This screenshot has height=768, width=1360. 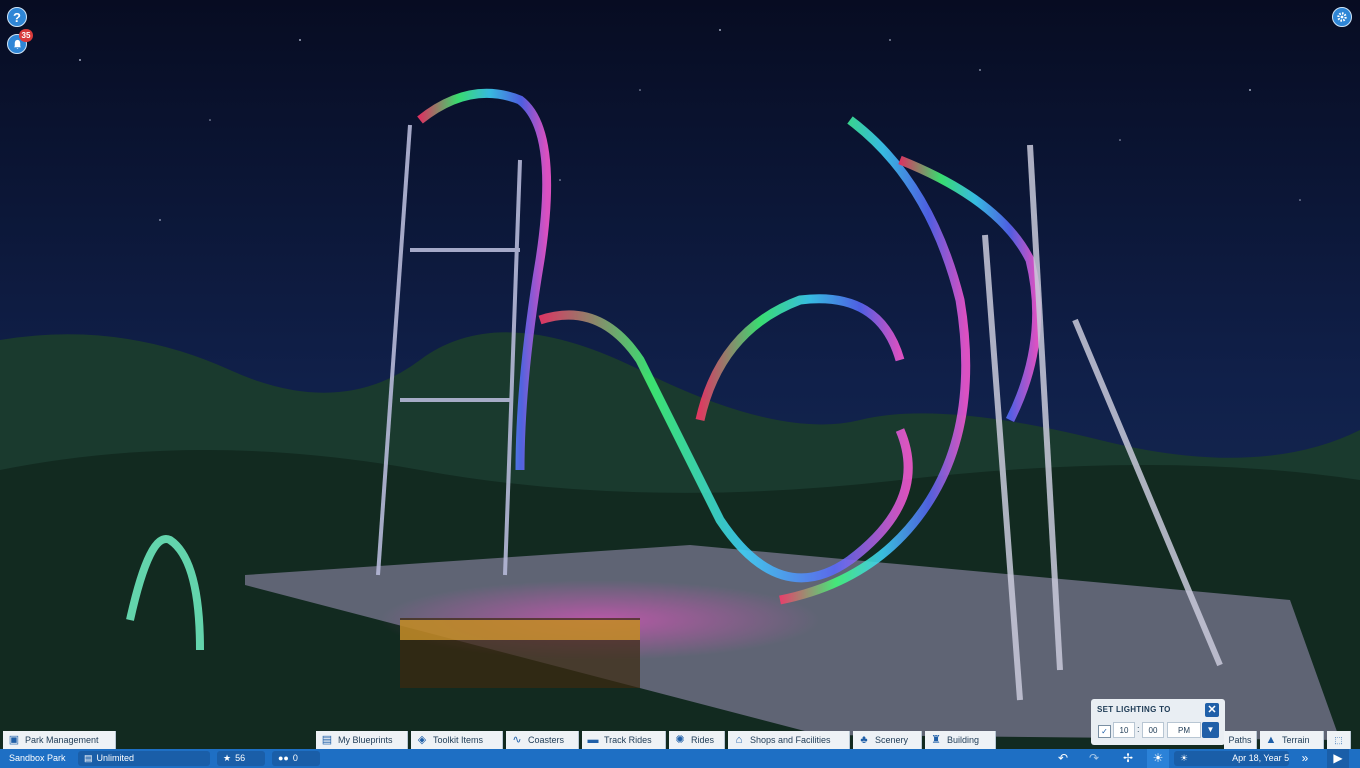 What do you see at coordinates (283, 758) in the screenshot?
I see `guests-icon: ●●` at bounding box center [283, 758].